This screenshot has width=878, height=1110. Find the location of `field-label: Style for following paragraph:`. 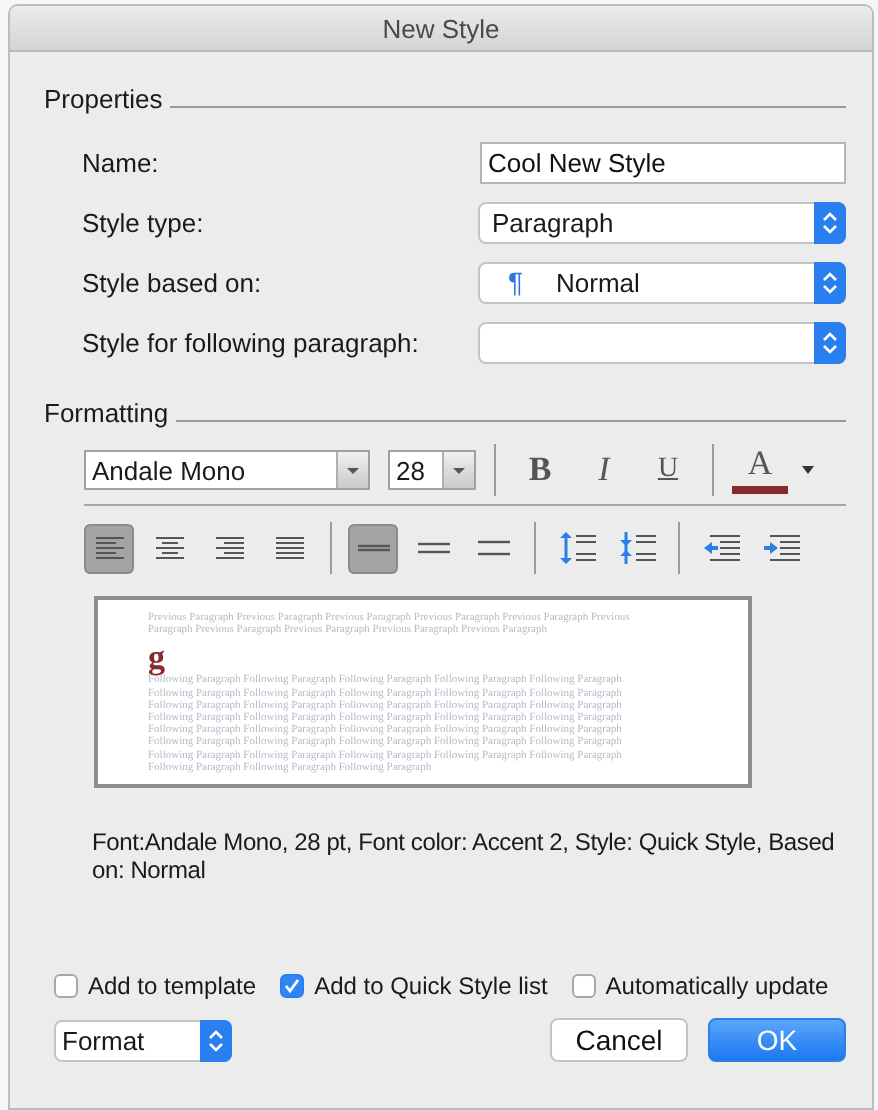

field-label: Style for following paragraph: is located at coordinates (250, 342).